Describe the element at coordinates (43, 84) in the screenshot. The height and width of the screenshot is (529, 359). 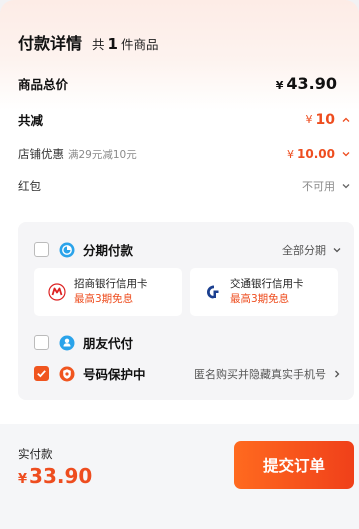
I see `subtotal-label: 商品总价` at that location.